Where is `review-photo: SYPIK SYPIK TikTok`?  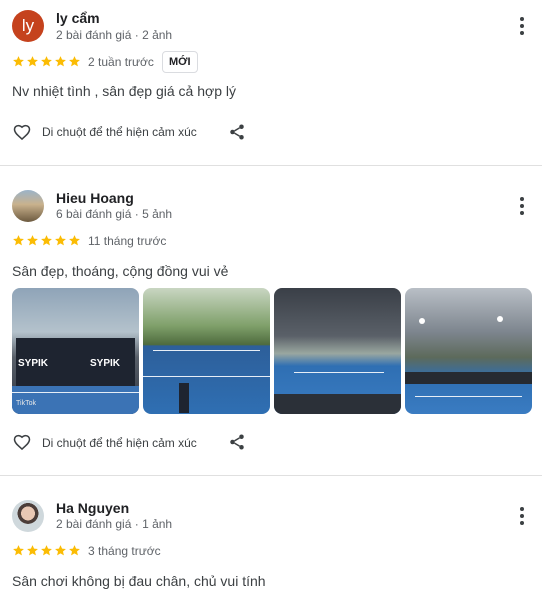 review-photo: SYPIK SYPIK TikTok is located at coordinates (75, 351).